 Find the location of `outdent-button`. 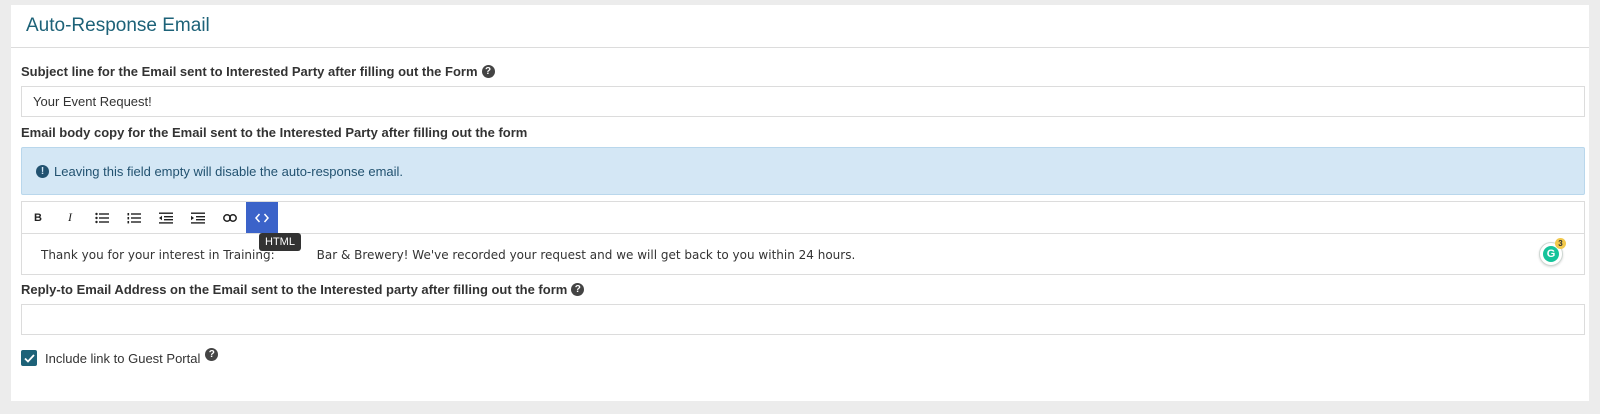

outdent-button is located at coordinates (166, 217).